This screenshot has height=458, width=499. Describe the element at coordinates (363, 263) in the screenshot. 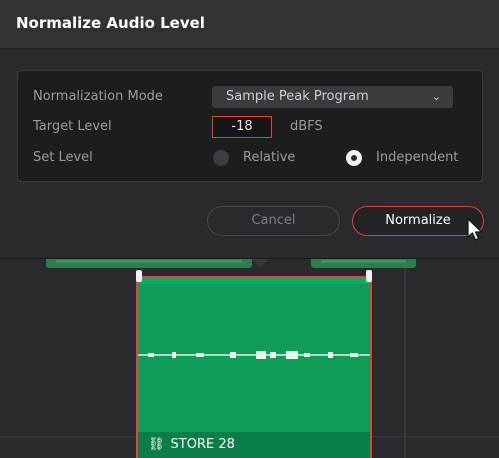

I see `upper-clip-right` at that location.